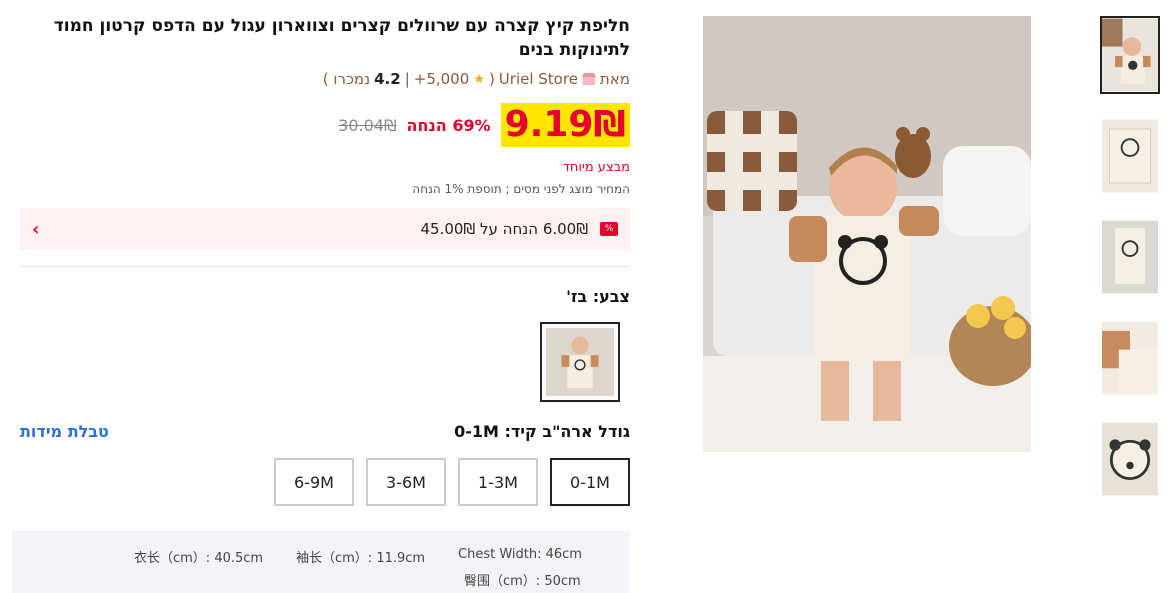 The image size is (1172, 593). What do you see at coordinates (448, 125) in the screenshot?
I see `discount-badge: 69% הנחה` at bounding box center [448, 125].